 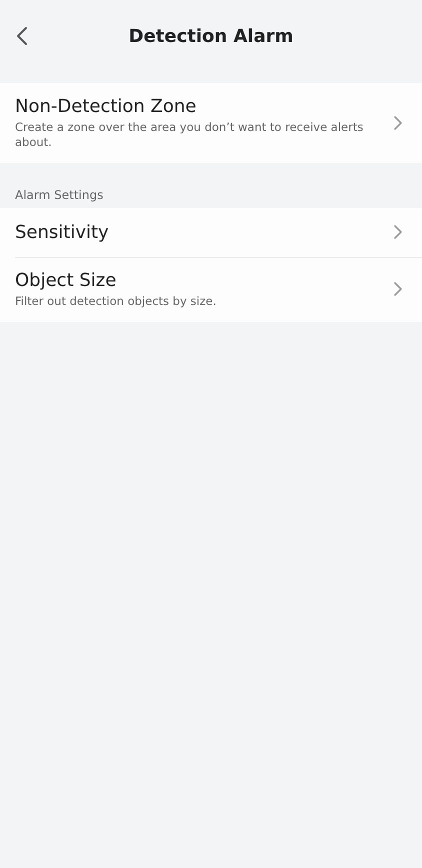 I want to click on row-description: Create a zone over the area you don’t want to receive alerts about., so click(x=189, y=135).